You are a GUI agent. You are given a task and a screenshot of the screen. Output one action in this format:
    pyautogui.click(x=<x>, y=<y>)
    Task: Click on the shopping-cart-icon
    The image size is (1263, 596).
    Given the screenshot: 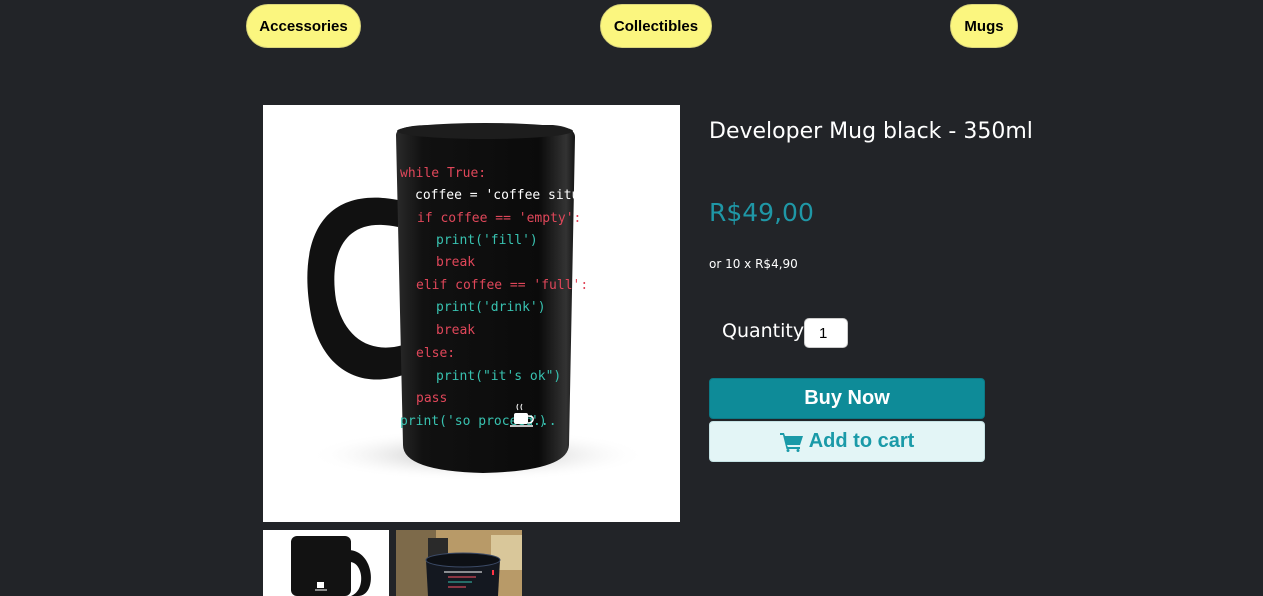 What is the action you would take?
    pyautogui.click(x=791, y=442)
    